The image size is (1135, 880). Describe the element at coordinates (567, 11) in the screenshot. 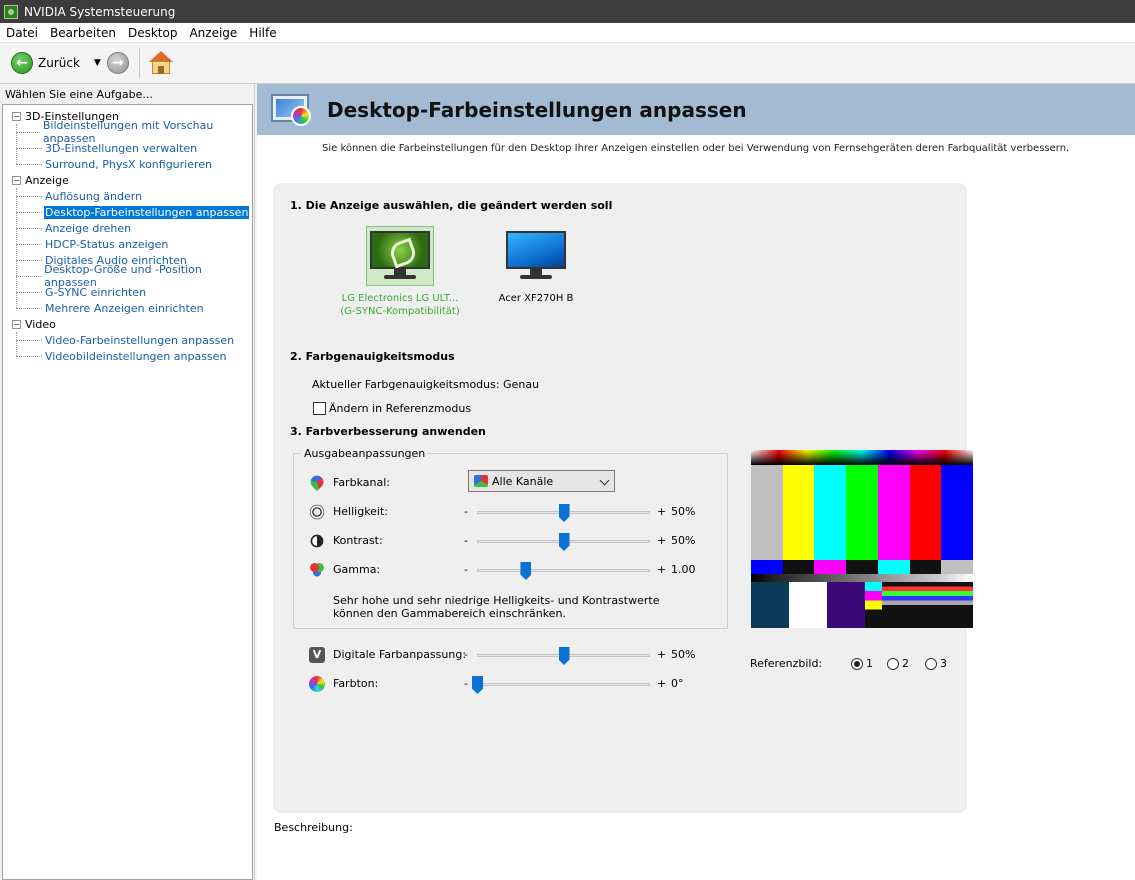

I see `title-bar: NVIDIA Systemsteuerung` at that location.